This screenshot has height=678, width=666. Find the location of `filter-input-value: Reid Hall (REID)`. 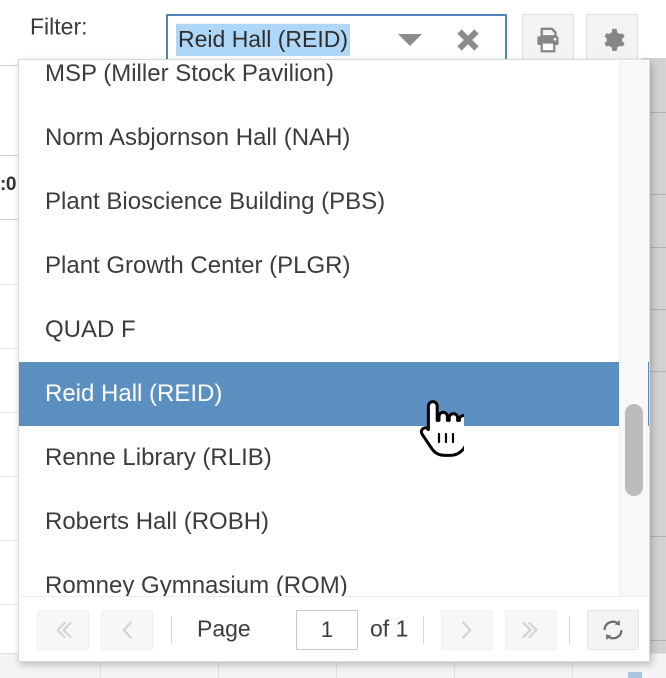

filter-input-value: Reid Hall (REID) is located at coordinates (263, 40).